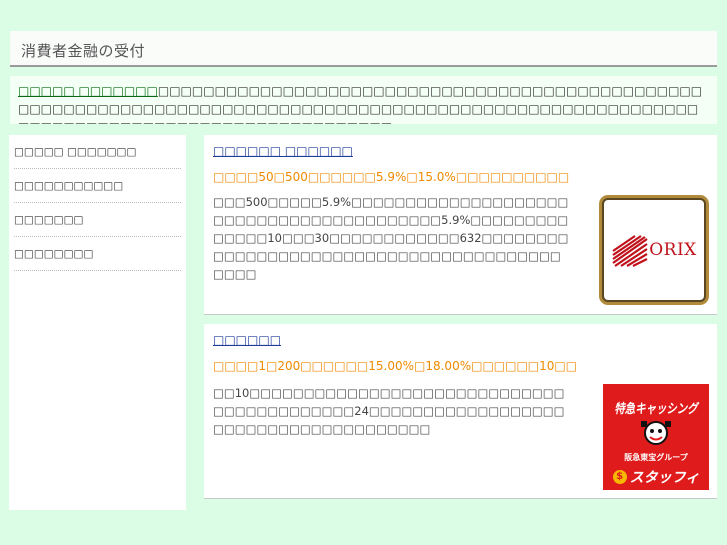  Describe the element at coordinates (391, 177) in the screenshot. I see `card-subtitle: □□□□50□500□□□□□□5.9%□15.0%□□□□□□□□□□` at that location.